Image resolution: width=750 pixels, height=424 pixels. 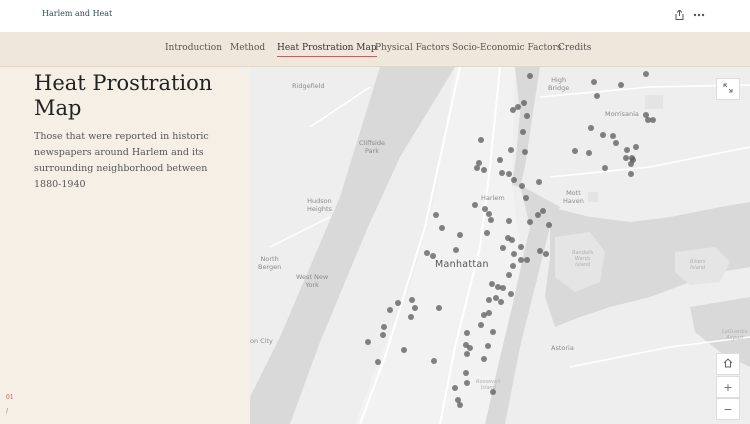 I want to click on nav-credits: Credits, so click(x=574, y=48).